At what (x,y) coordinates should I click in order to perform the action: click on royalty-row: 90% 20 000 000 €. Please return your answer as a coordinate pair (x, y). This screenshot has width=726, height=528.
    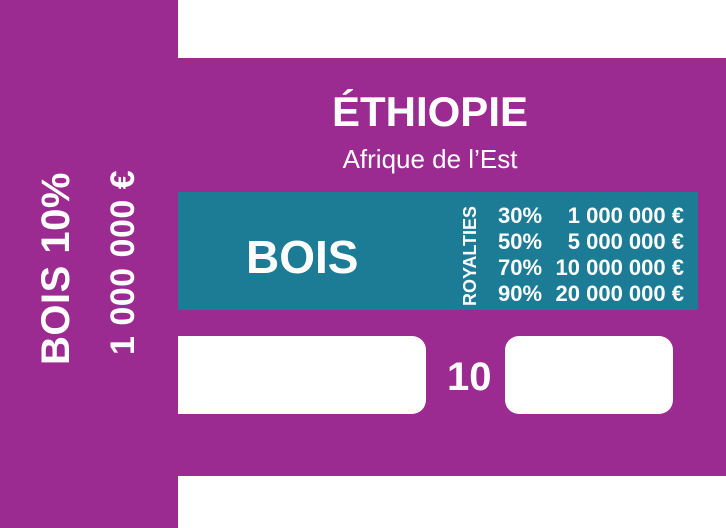
    Looking at the image, I should click on (591, 294).